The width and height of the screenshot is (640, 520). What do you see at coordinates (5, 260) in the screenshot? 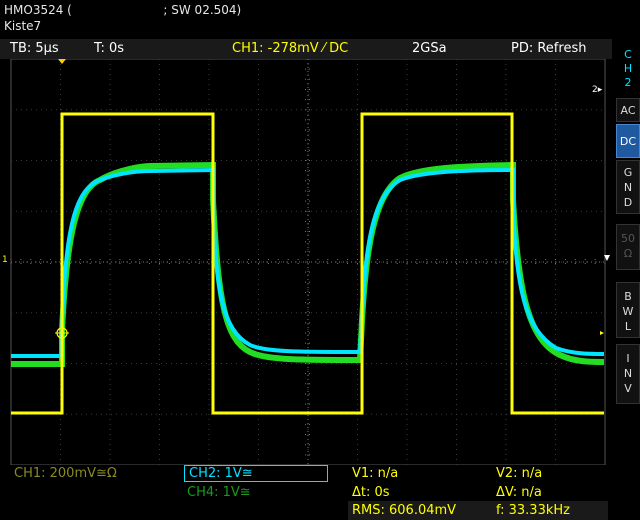
I see `ch1-ground-marker: 1` at bounding box center [5, 260].